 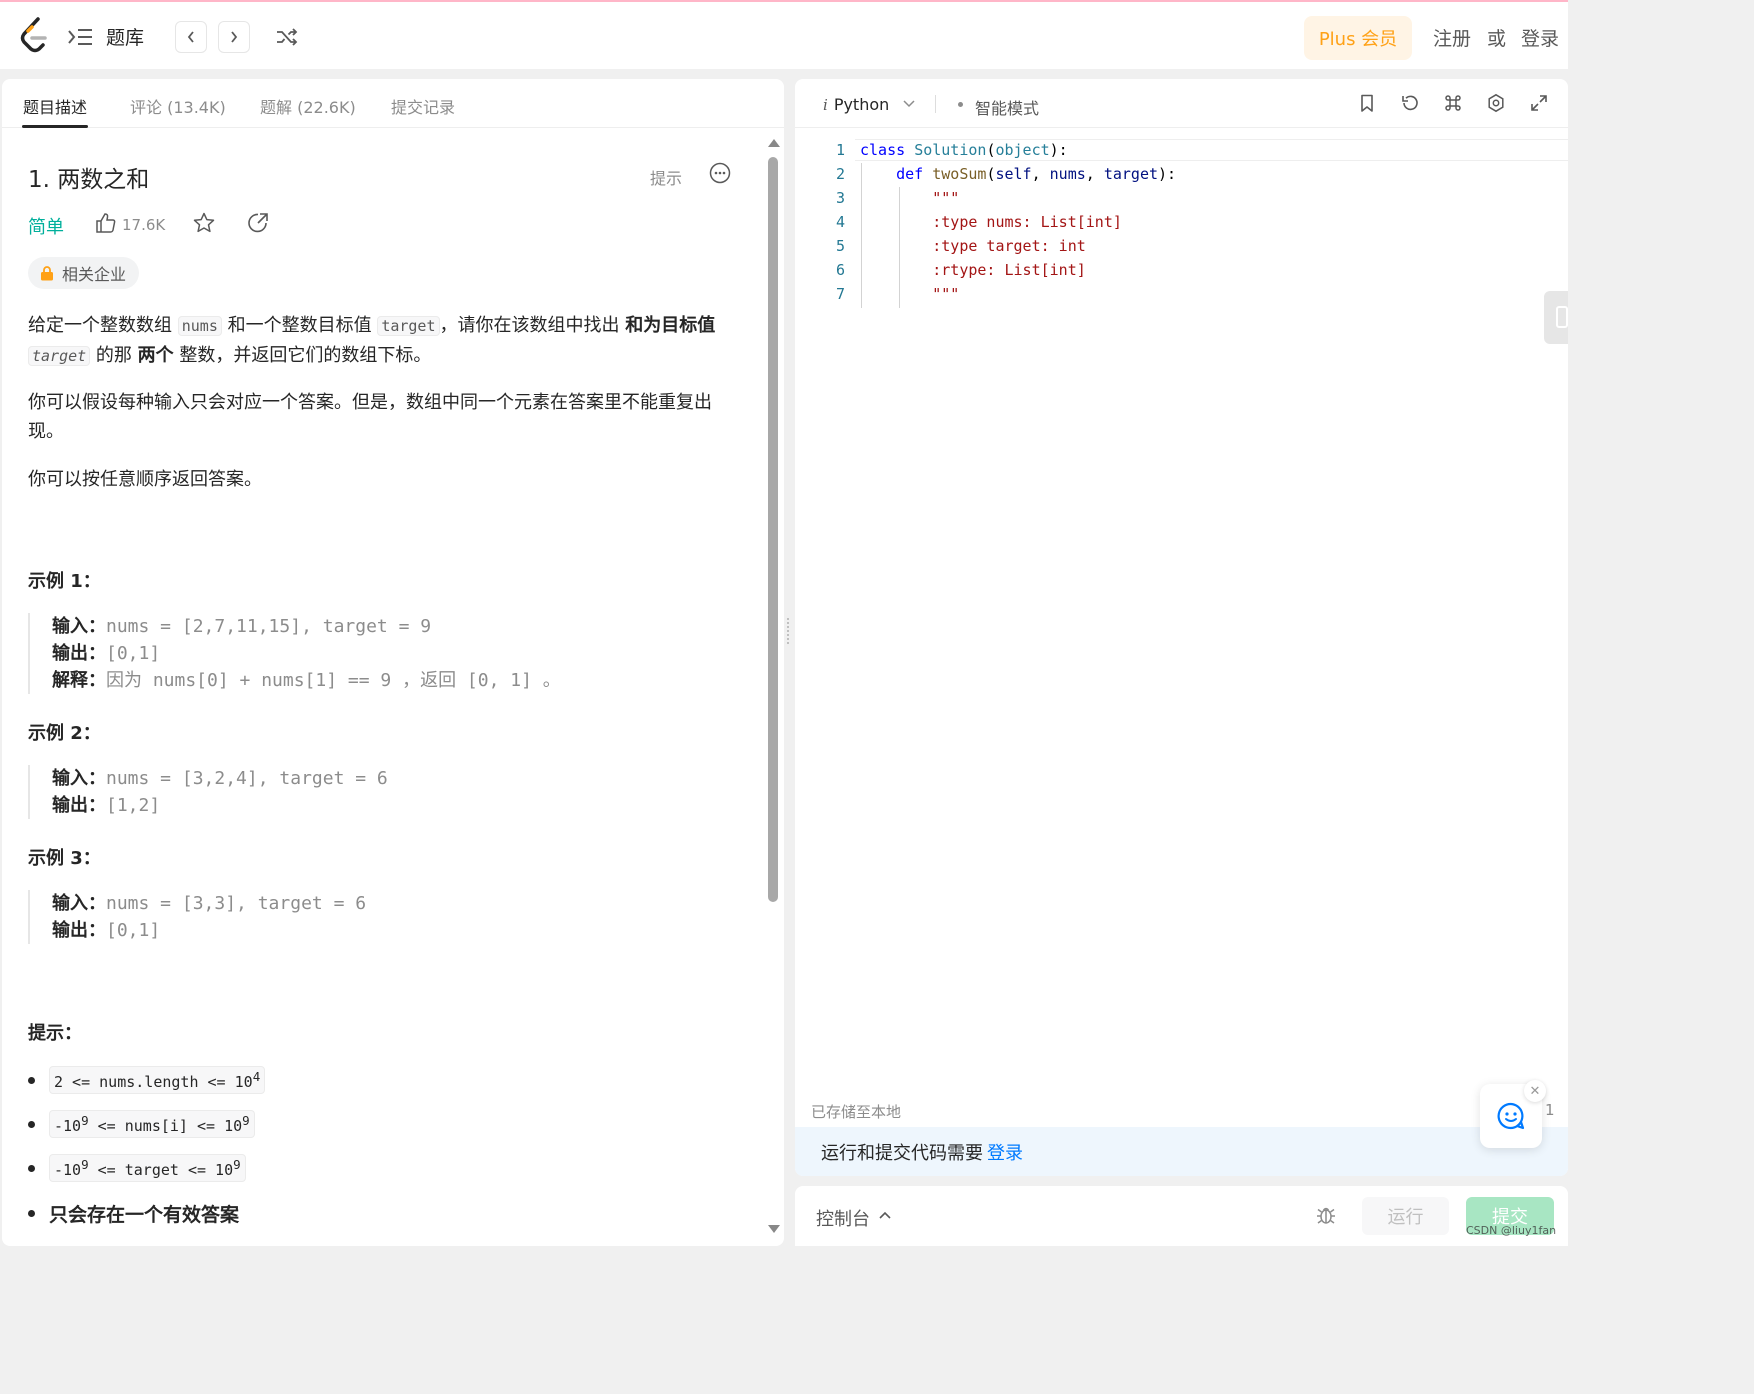 What do you see at coordinates (204, 223) in the screenshot?
I see `star-icon` at bounding box center [204, 223].